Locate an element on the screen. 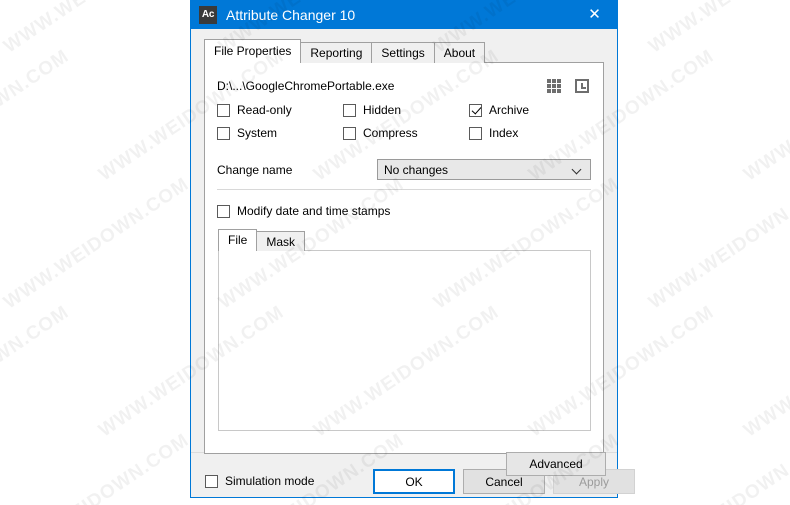 The image size is (790, 505). tab-reporting: Reporting is located at coordinates (336, 52).